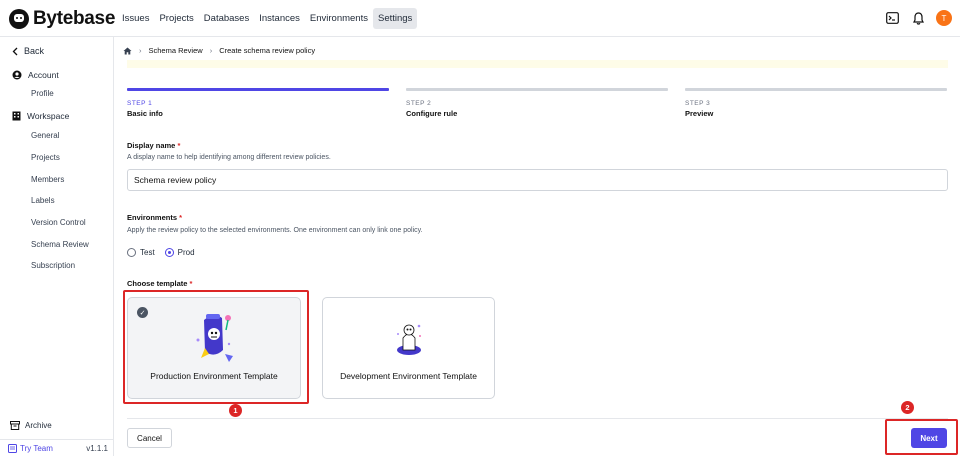 The height and width of the screenshot is (456, 960). I want to click on display-name-label: Display name *, so click(153, 145).